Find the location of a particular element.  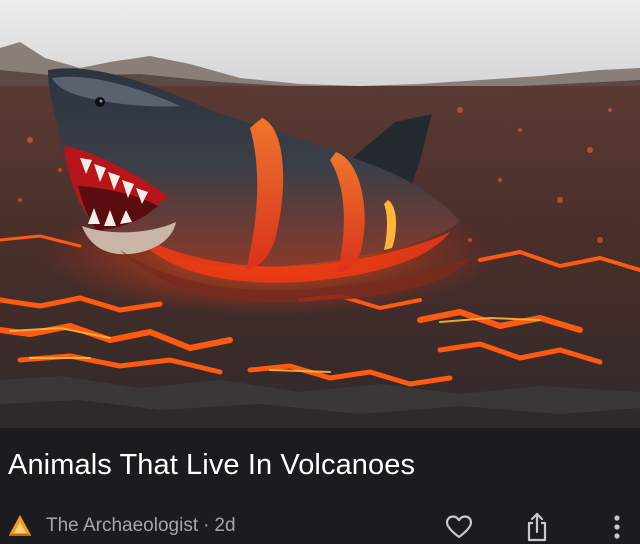

like-button is located at coordinates (459, 527).